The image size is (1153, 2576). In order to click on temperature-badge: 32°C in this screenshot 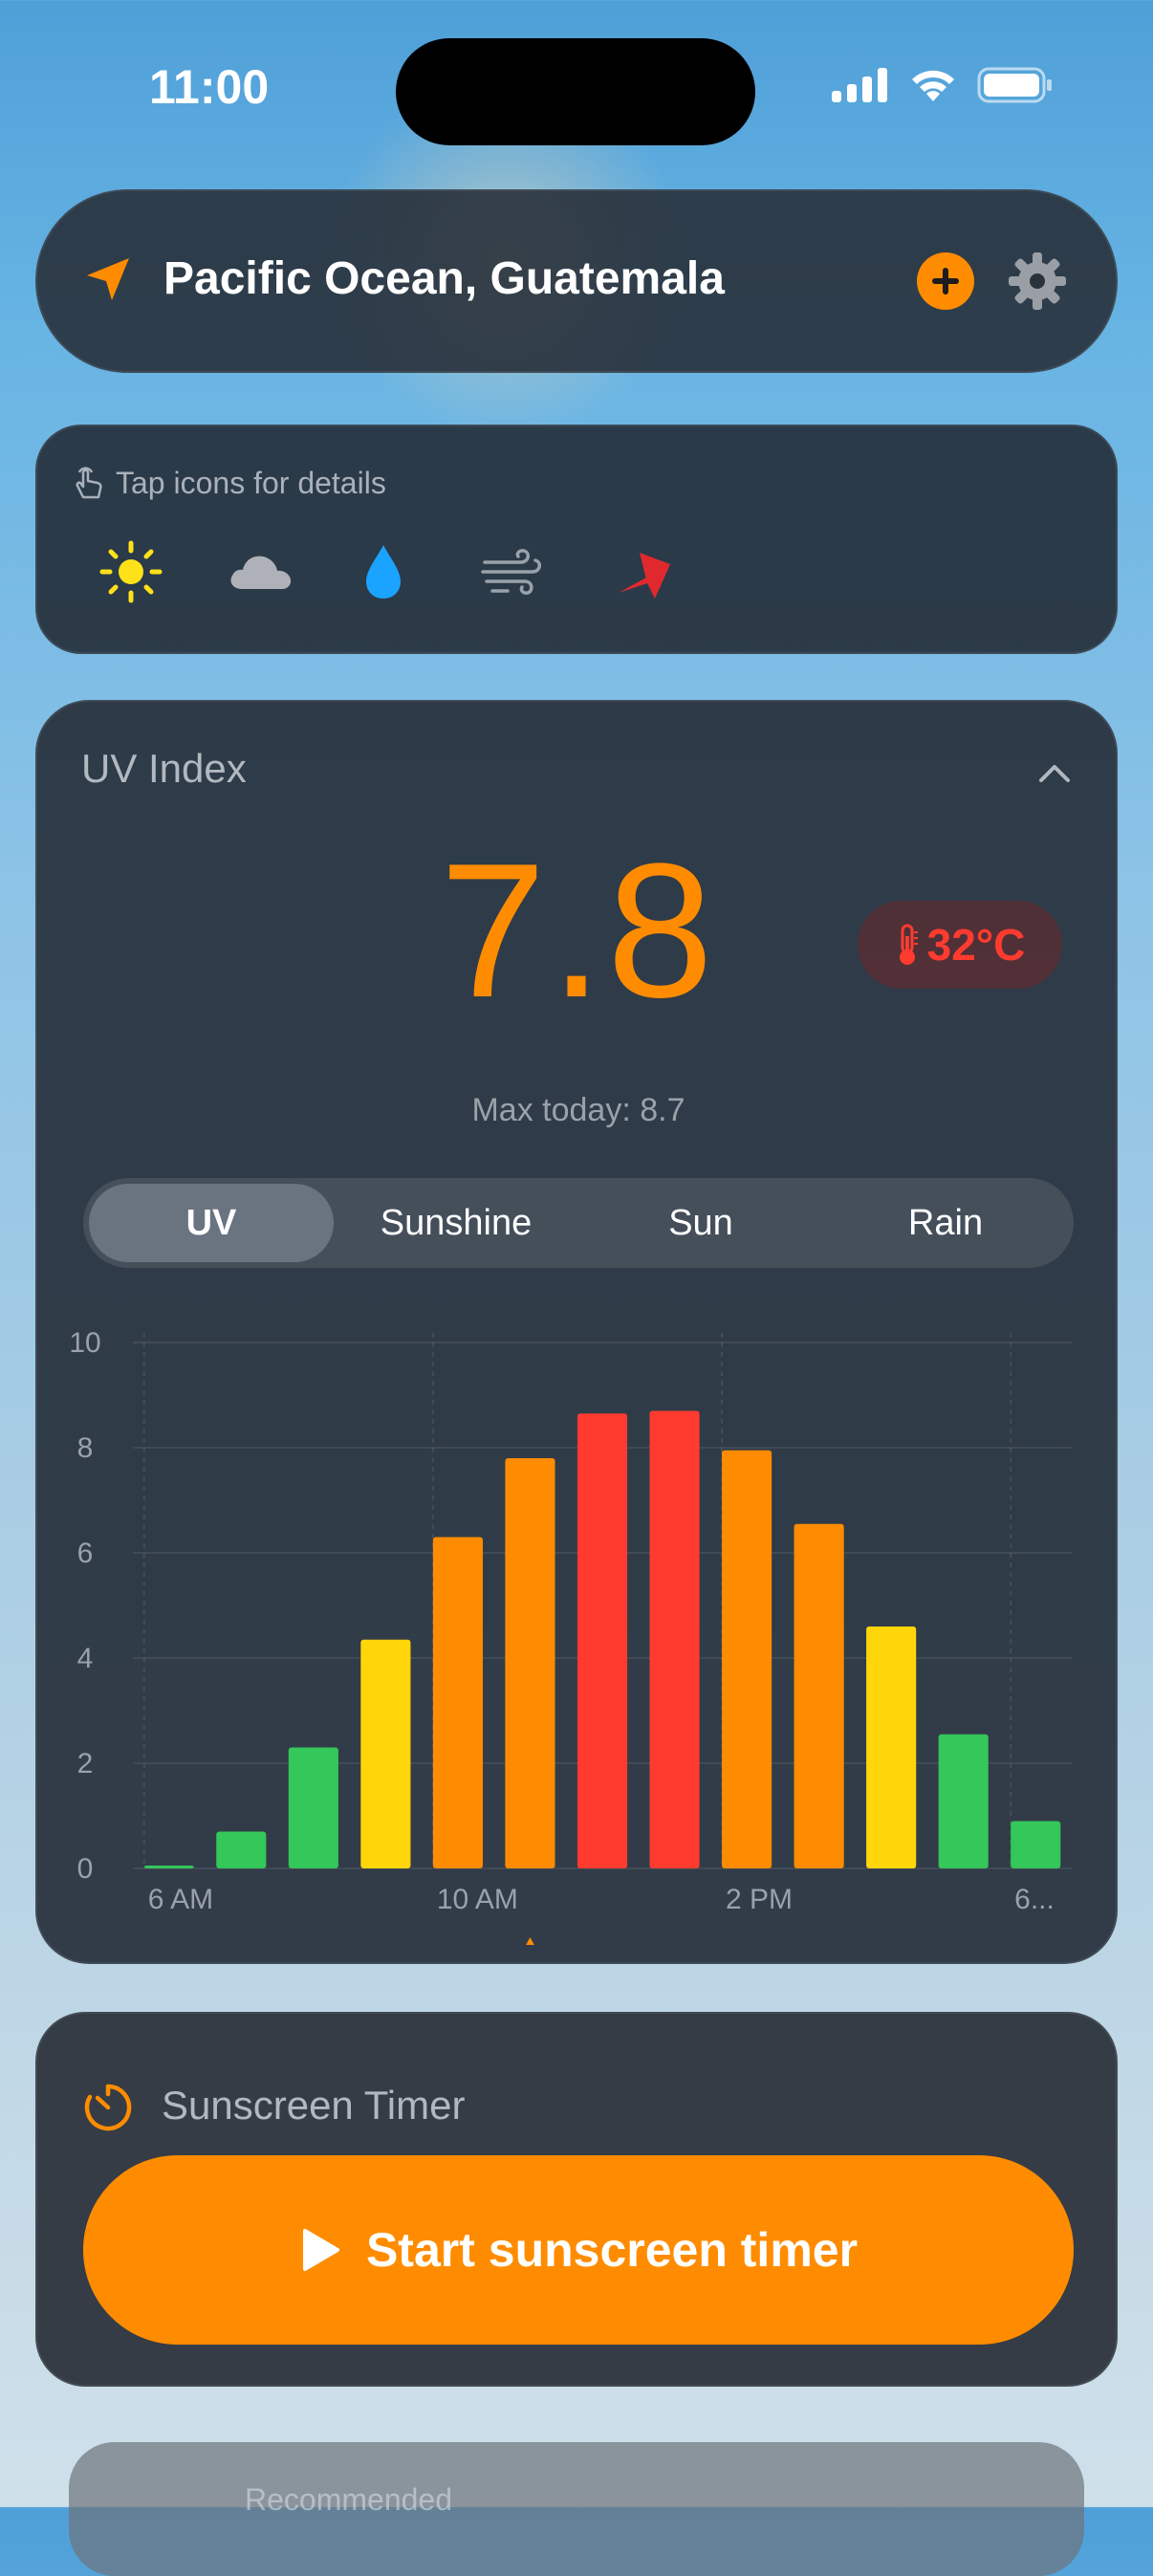, I will do `click(960, 945)`.